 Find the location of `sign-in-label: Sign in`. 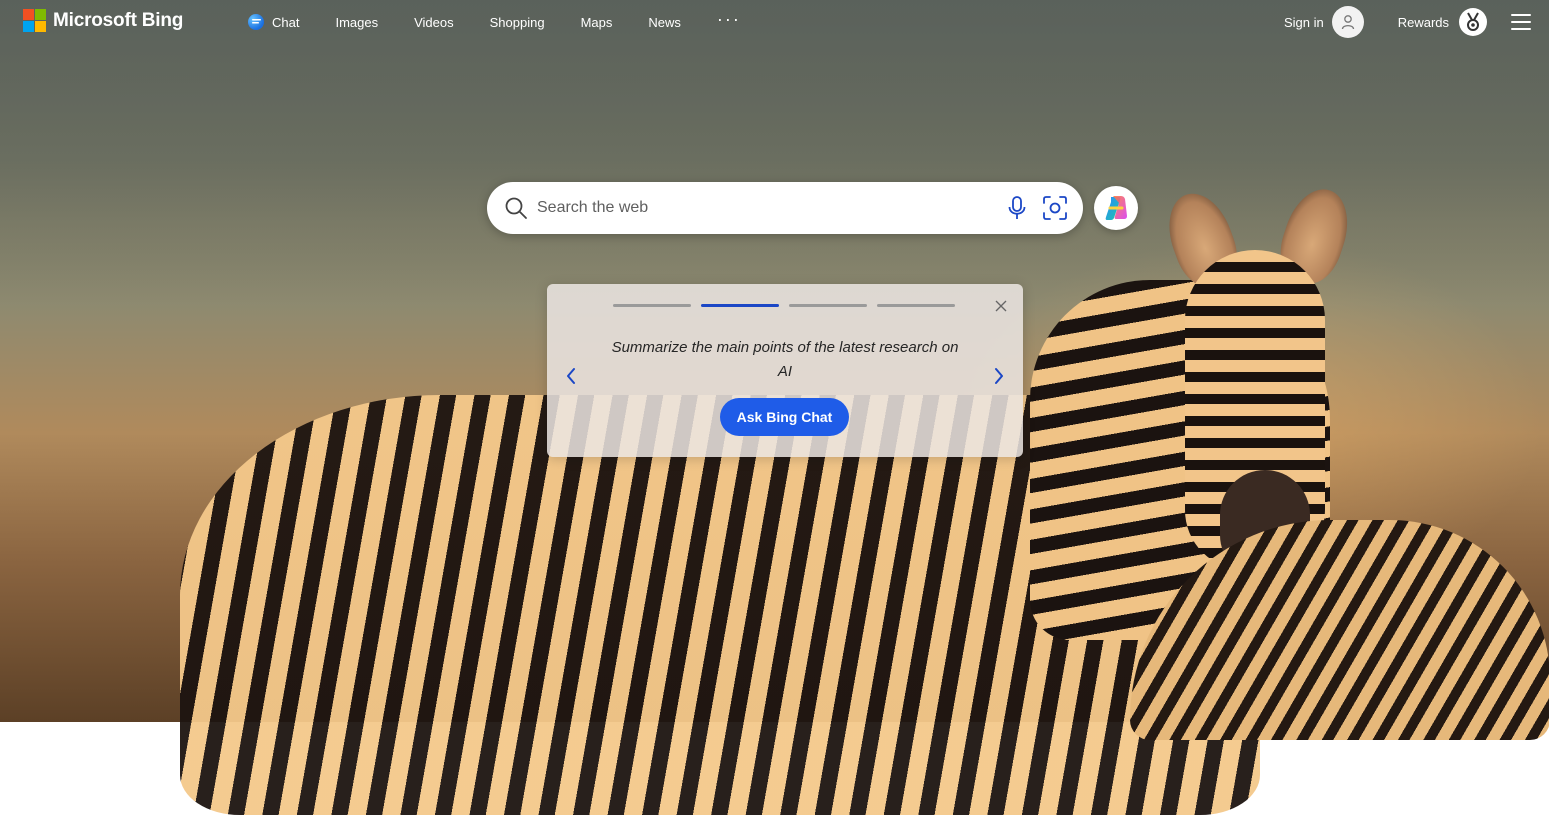

sign-in-label: Sign in is located at coordinates (1303, 22).